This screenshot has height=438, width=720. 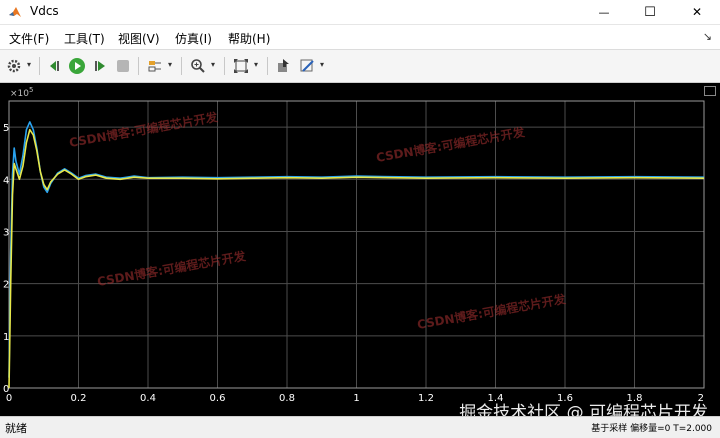 What do you see at coordinates (6, 285) in the screenshot?
I see `y-tick-label: 2` at bounding box center [6, 285].